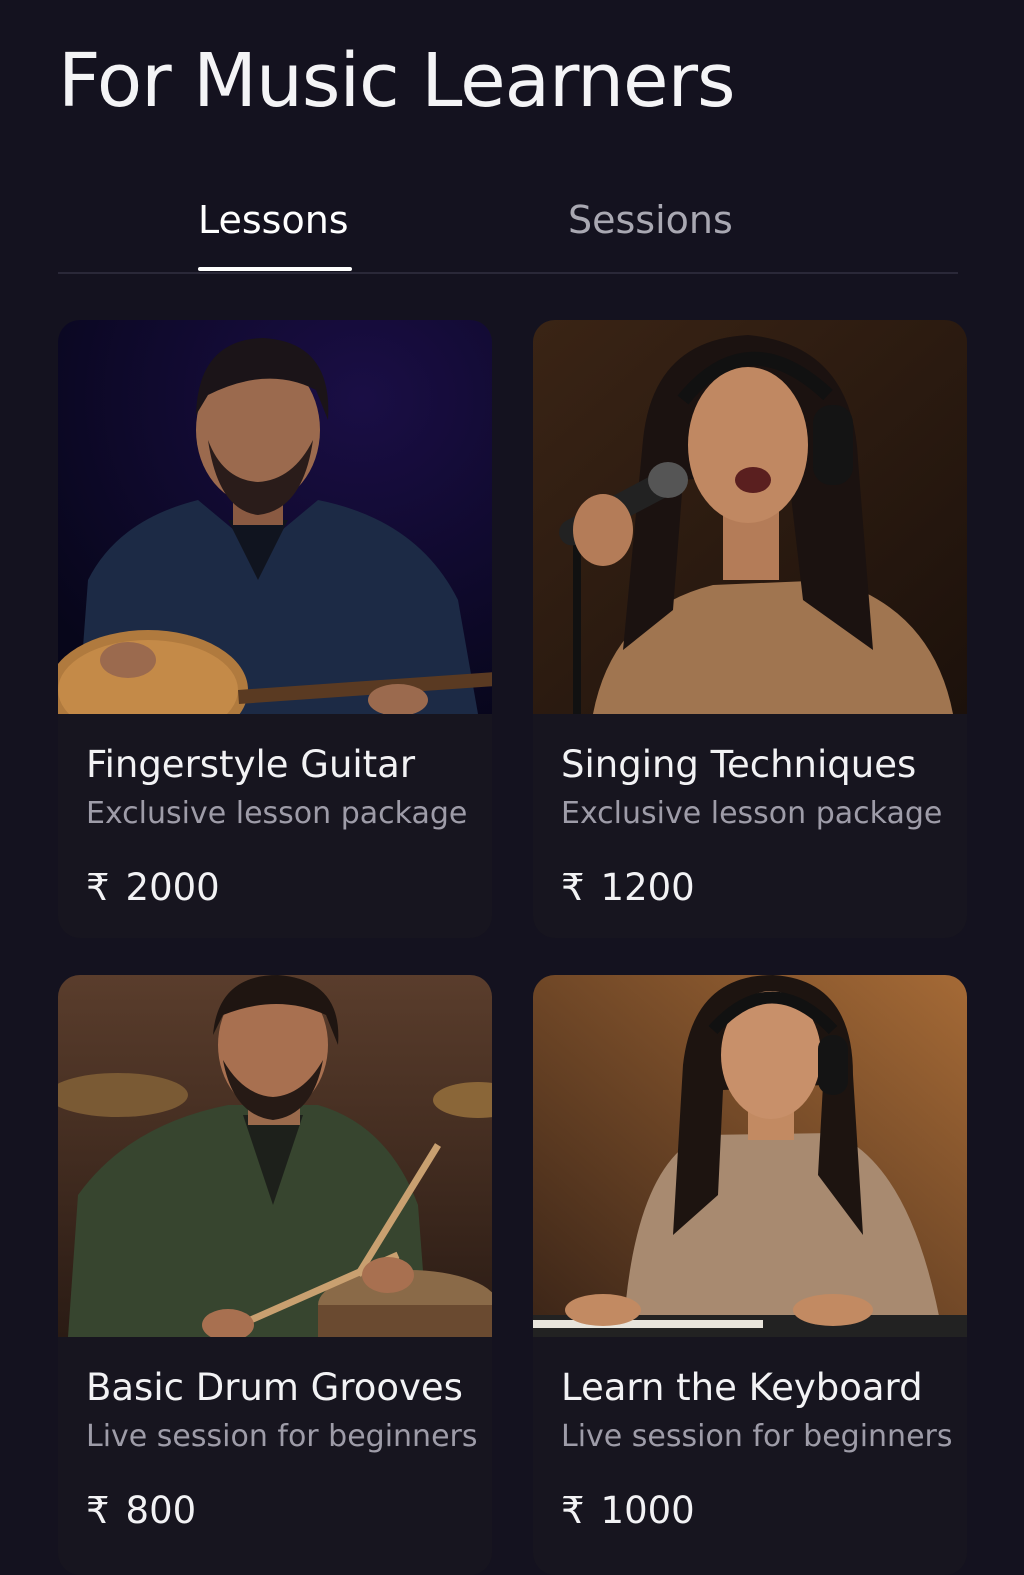  Describe the element at coordinates (650, 220) in the screenshot. I see `tab-sessions: Sessions` at that location.